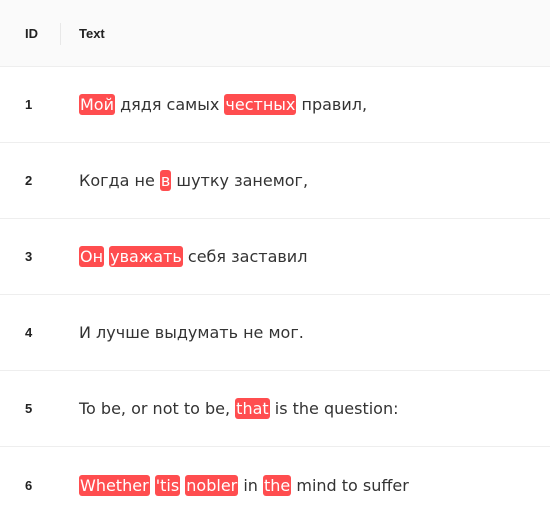 The image size is (550, 526). Describe the element at coordinates (245, 256) in the screenshot. I see `text-segment: себя заставил` at that location.